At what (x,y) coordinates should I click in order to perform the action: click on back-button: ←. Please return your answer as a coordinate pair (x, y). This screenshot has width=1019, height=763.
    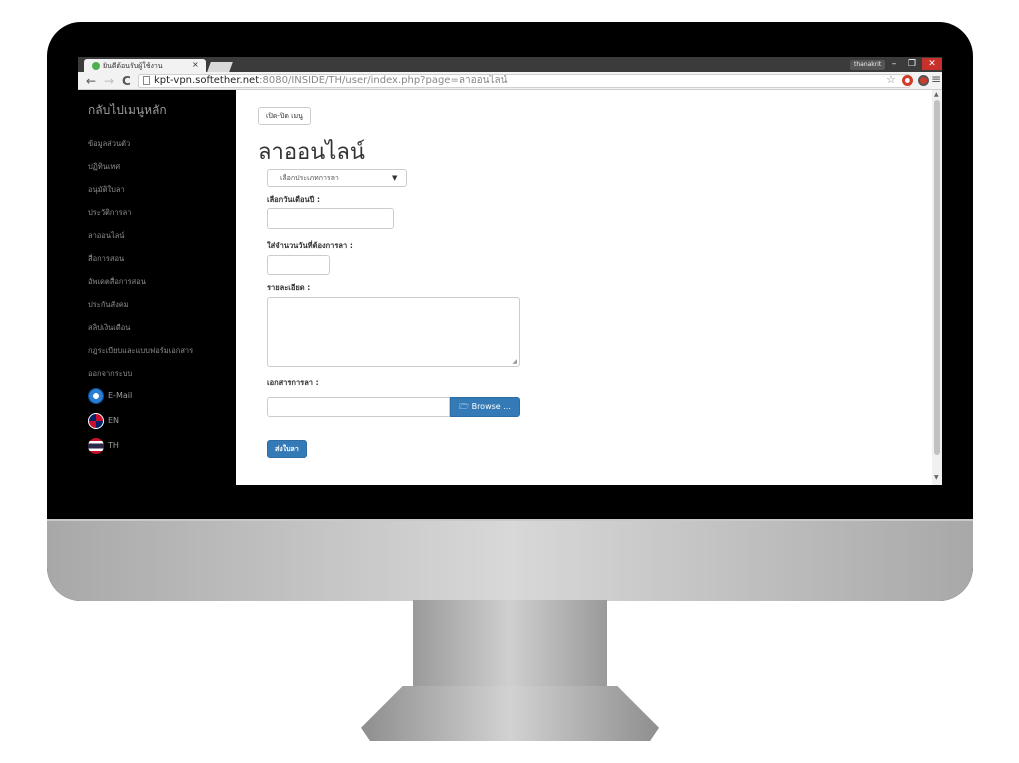
    Looking at the image, I should click on (91, 81).